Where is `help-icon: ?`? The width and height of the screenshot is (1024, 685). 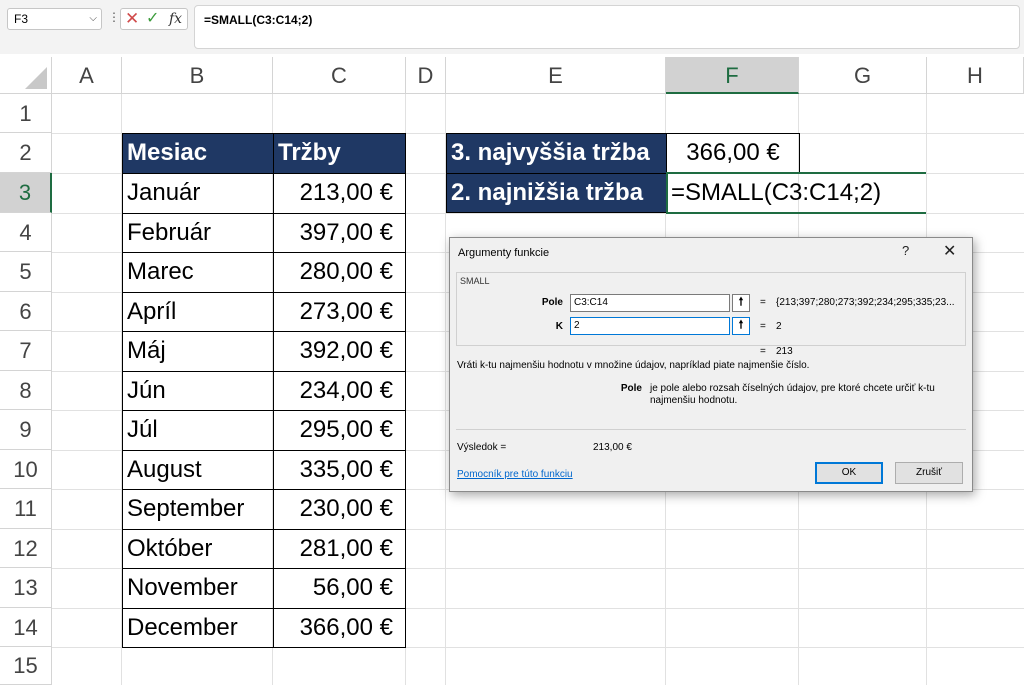 help-icon: ? is located at coordinates (905, 250).